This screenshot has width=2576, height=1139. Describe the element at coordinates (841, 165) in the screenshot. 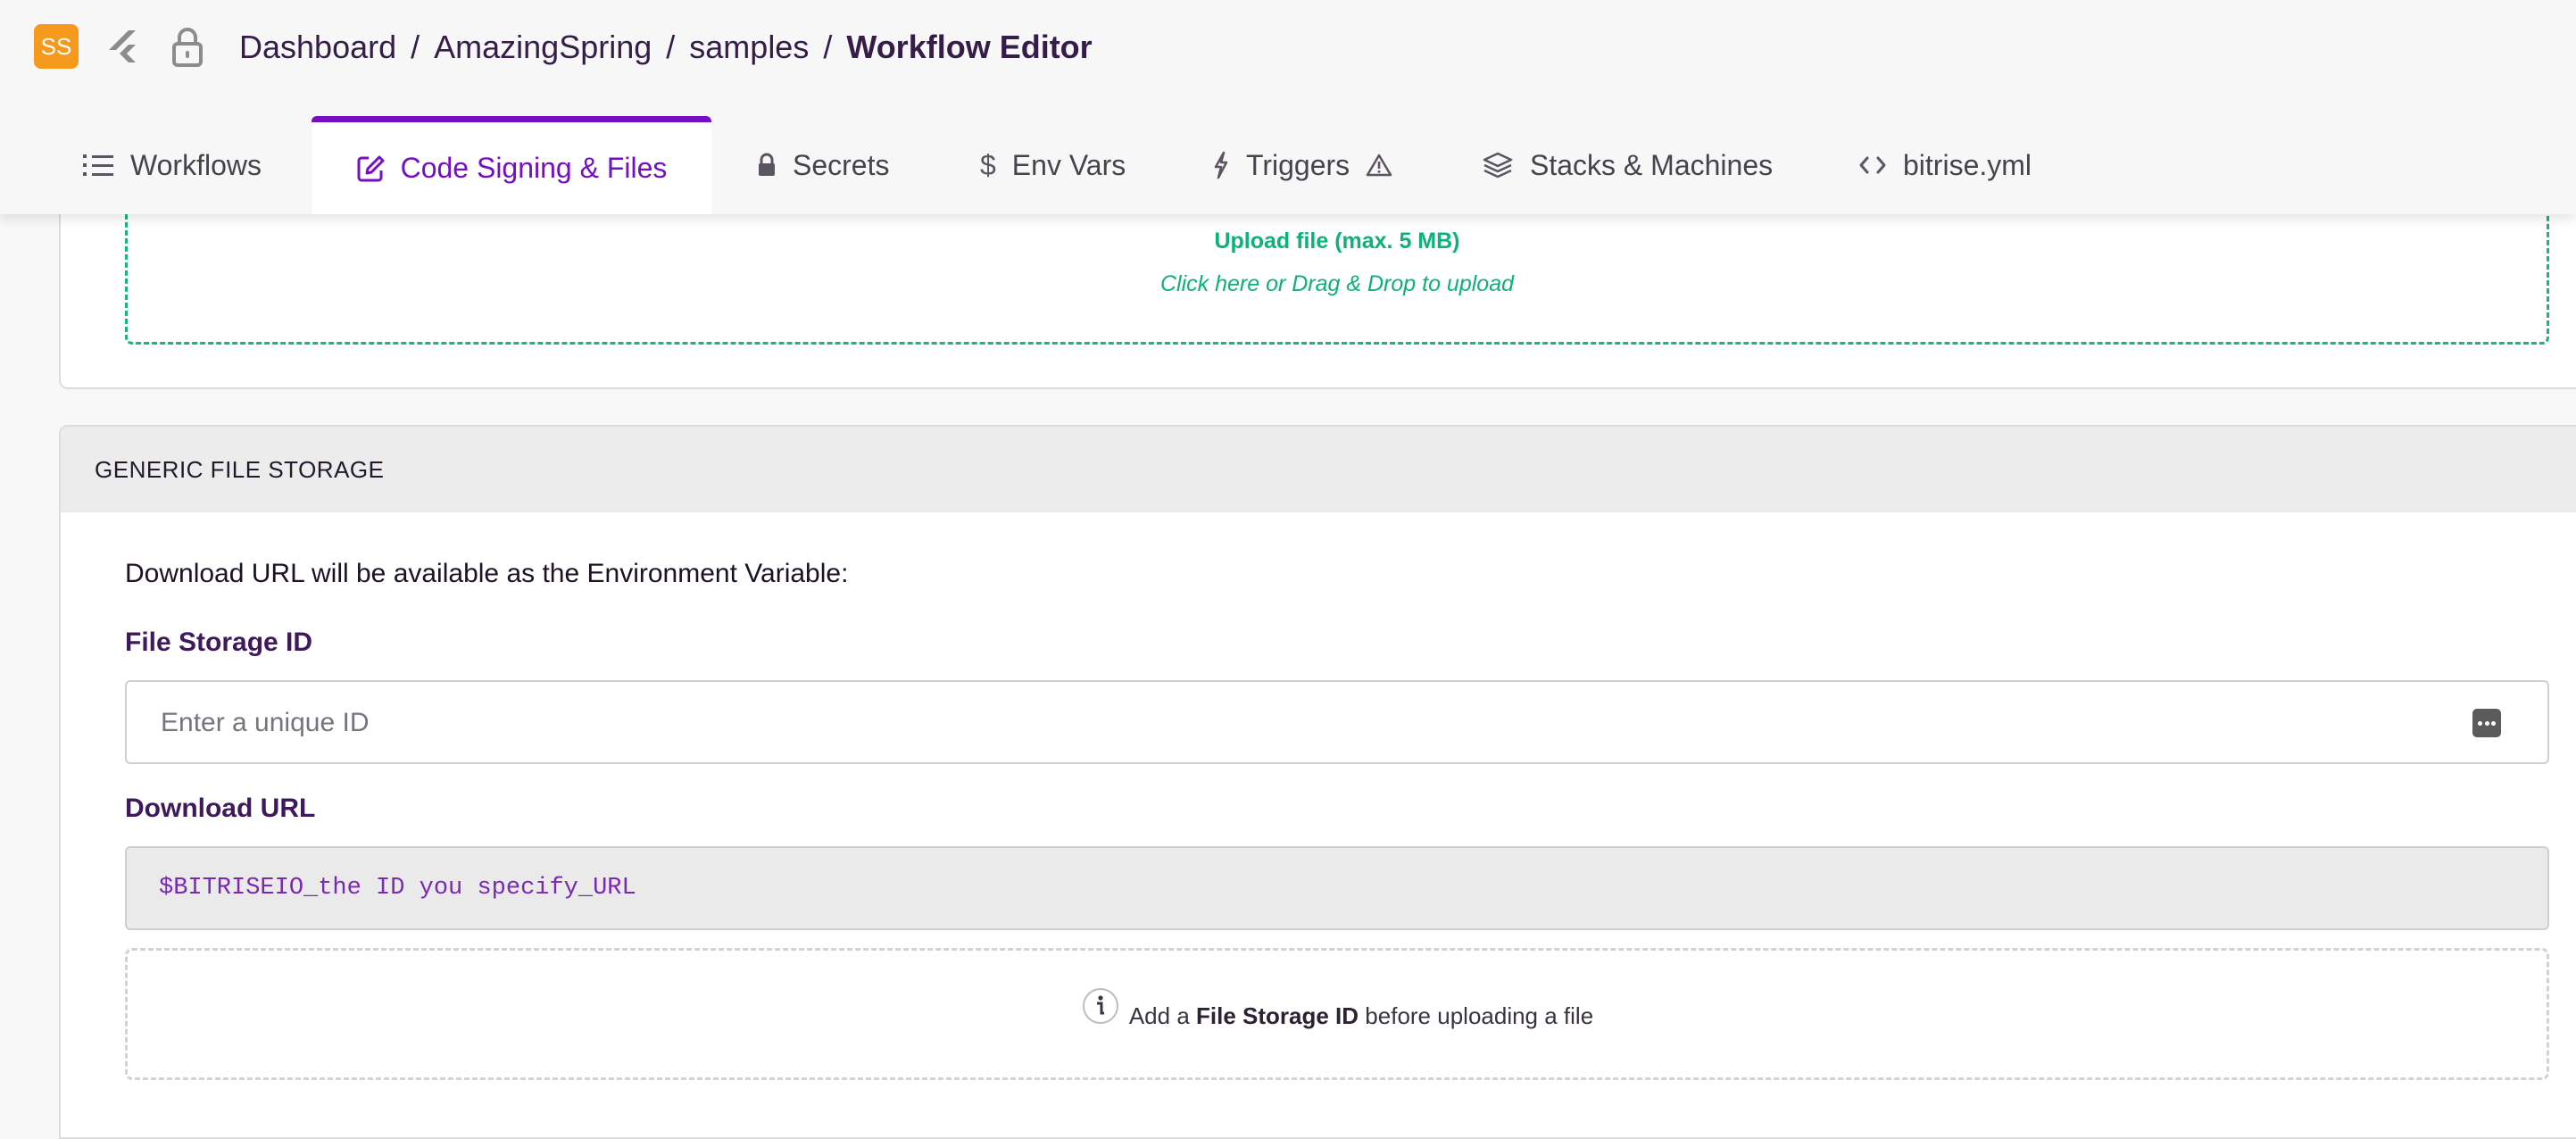

I see `tab-label: Secrets` at that location.